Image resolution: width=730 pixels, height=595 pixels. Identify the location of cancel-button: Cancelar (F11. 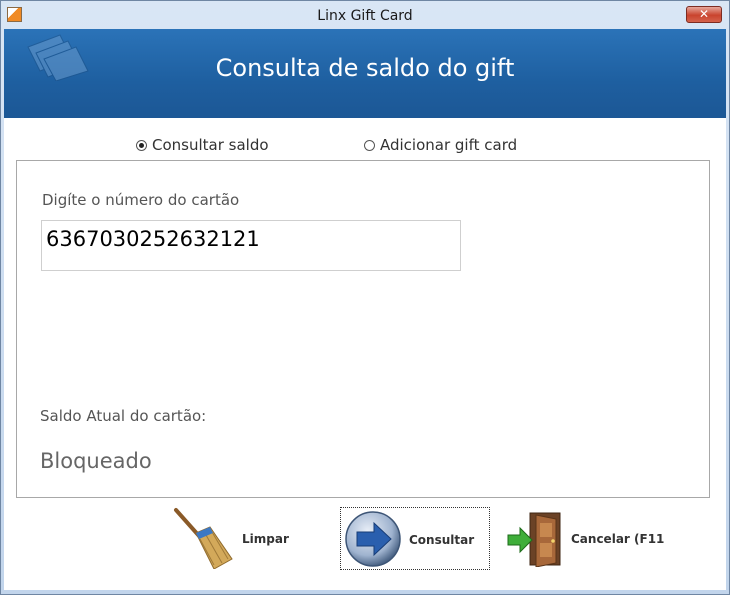
(586, 538).